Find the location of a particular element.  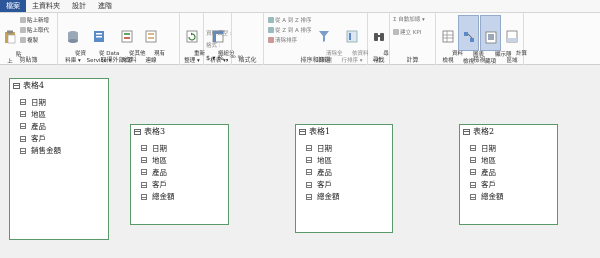

group-refresh: 重新 整理 ▾ is located at coordinates (192, 39).